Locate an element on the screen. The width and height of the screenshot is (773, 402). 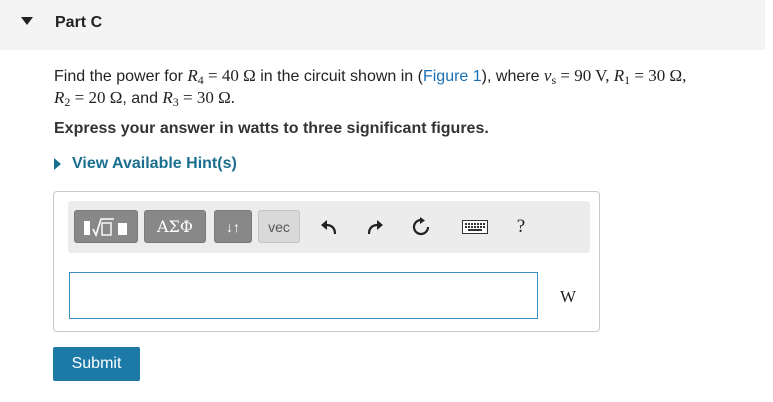
problem-text: , and is located at coordinates (142, 98).